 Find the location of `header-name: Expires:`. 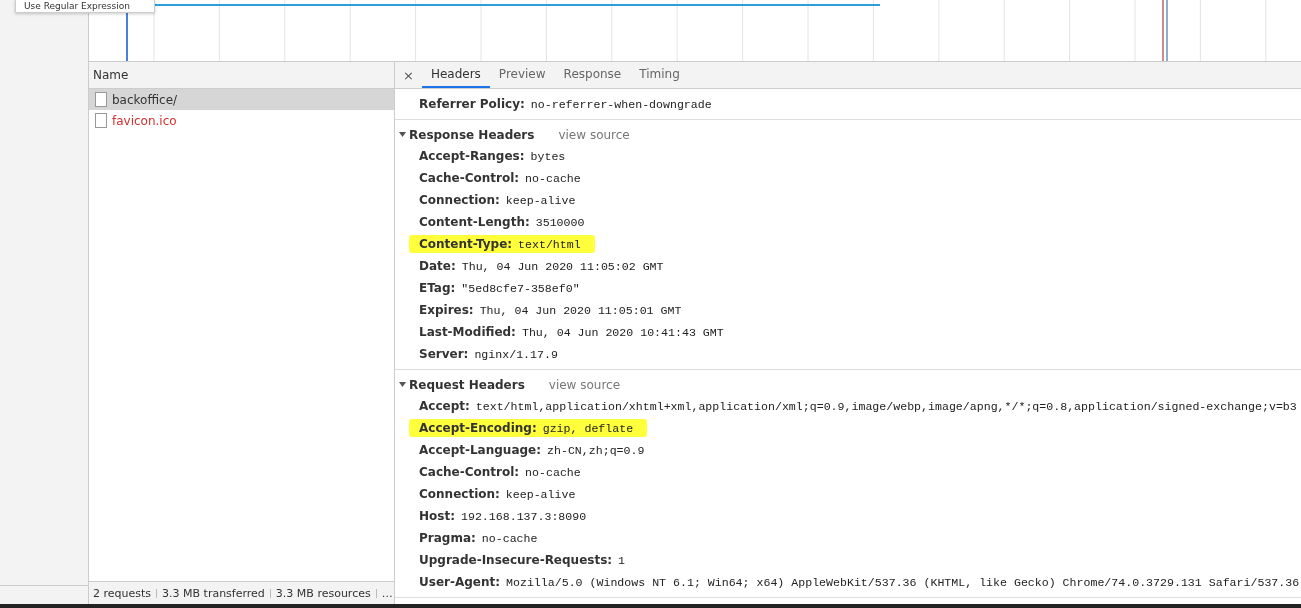

header-name: Expires: is located at coordinates (446, 310).